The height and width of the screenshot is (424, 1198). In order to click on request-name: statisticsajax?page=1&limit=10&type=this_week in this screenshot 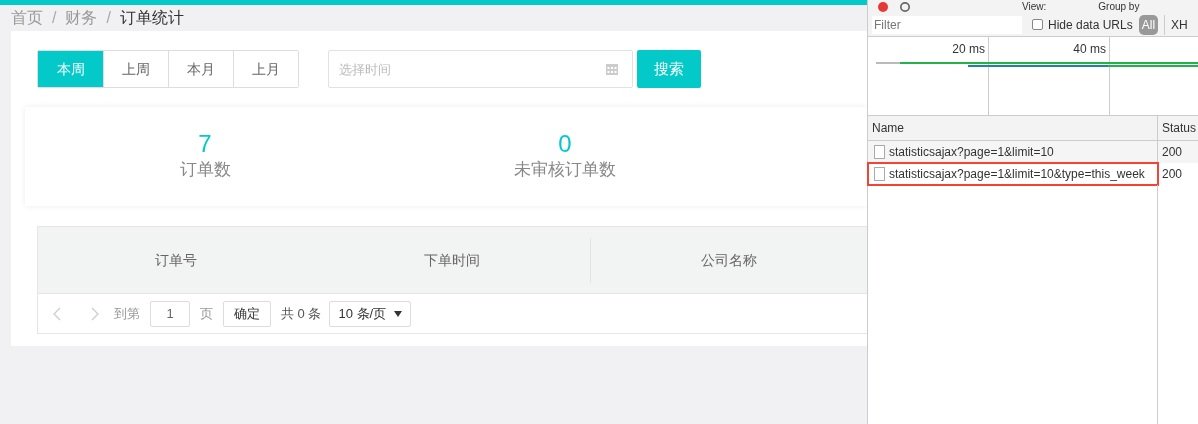, I will do `click(1013, 174)`.